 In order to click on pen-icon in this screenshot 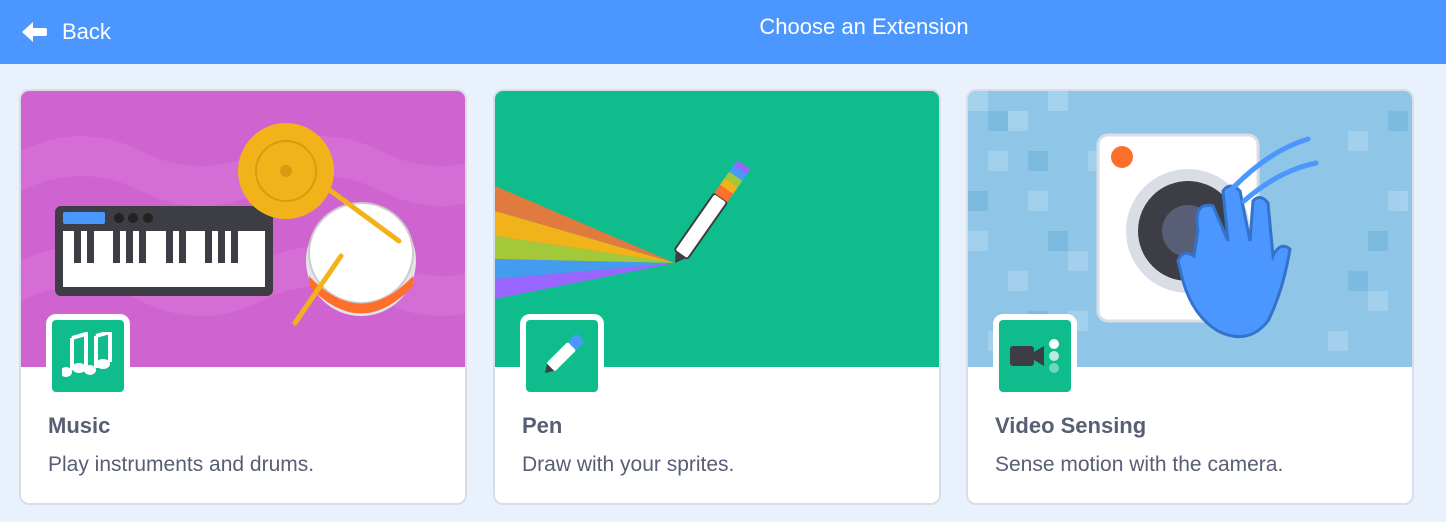, I will do `click(564, 353)`.